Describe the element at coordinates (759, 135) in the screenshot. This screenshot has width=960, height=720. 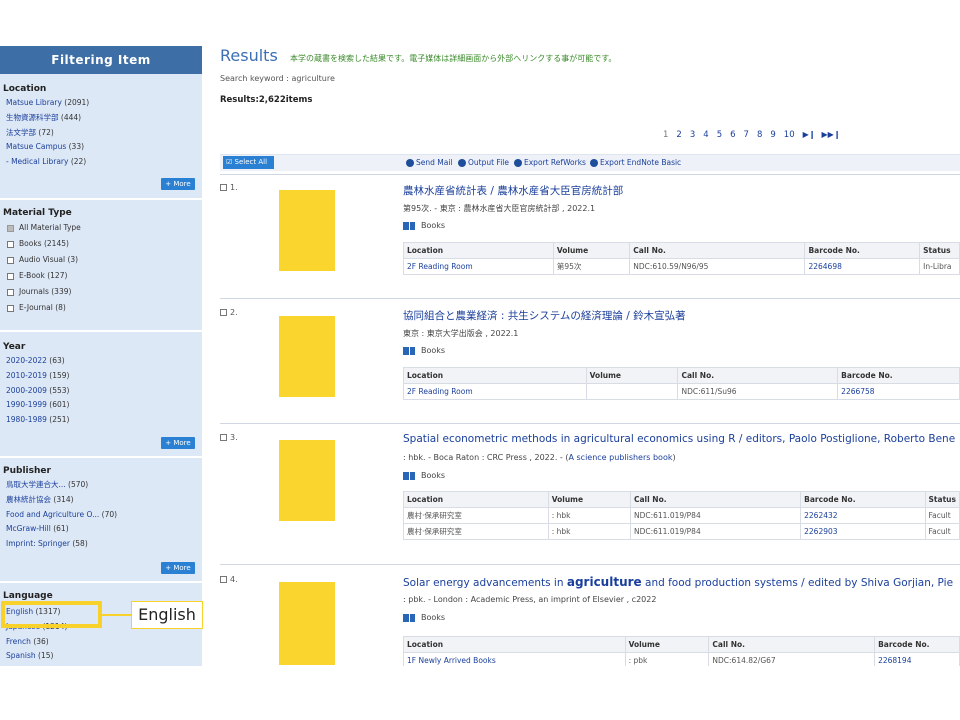
I see `page-link: 8` at that location.